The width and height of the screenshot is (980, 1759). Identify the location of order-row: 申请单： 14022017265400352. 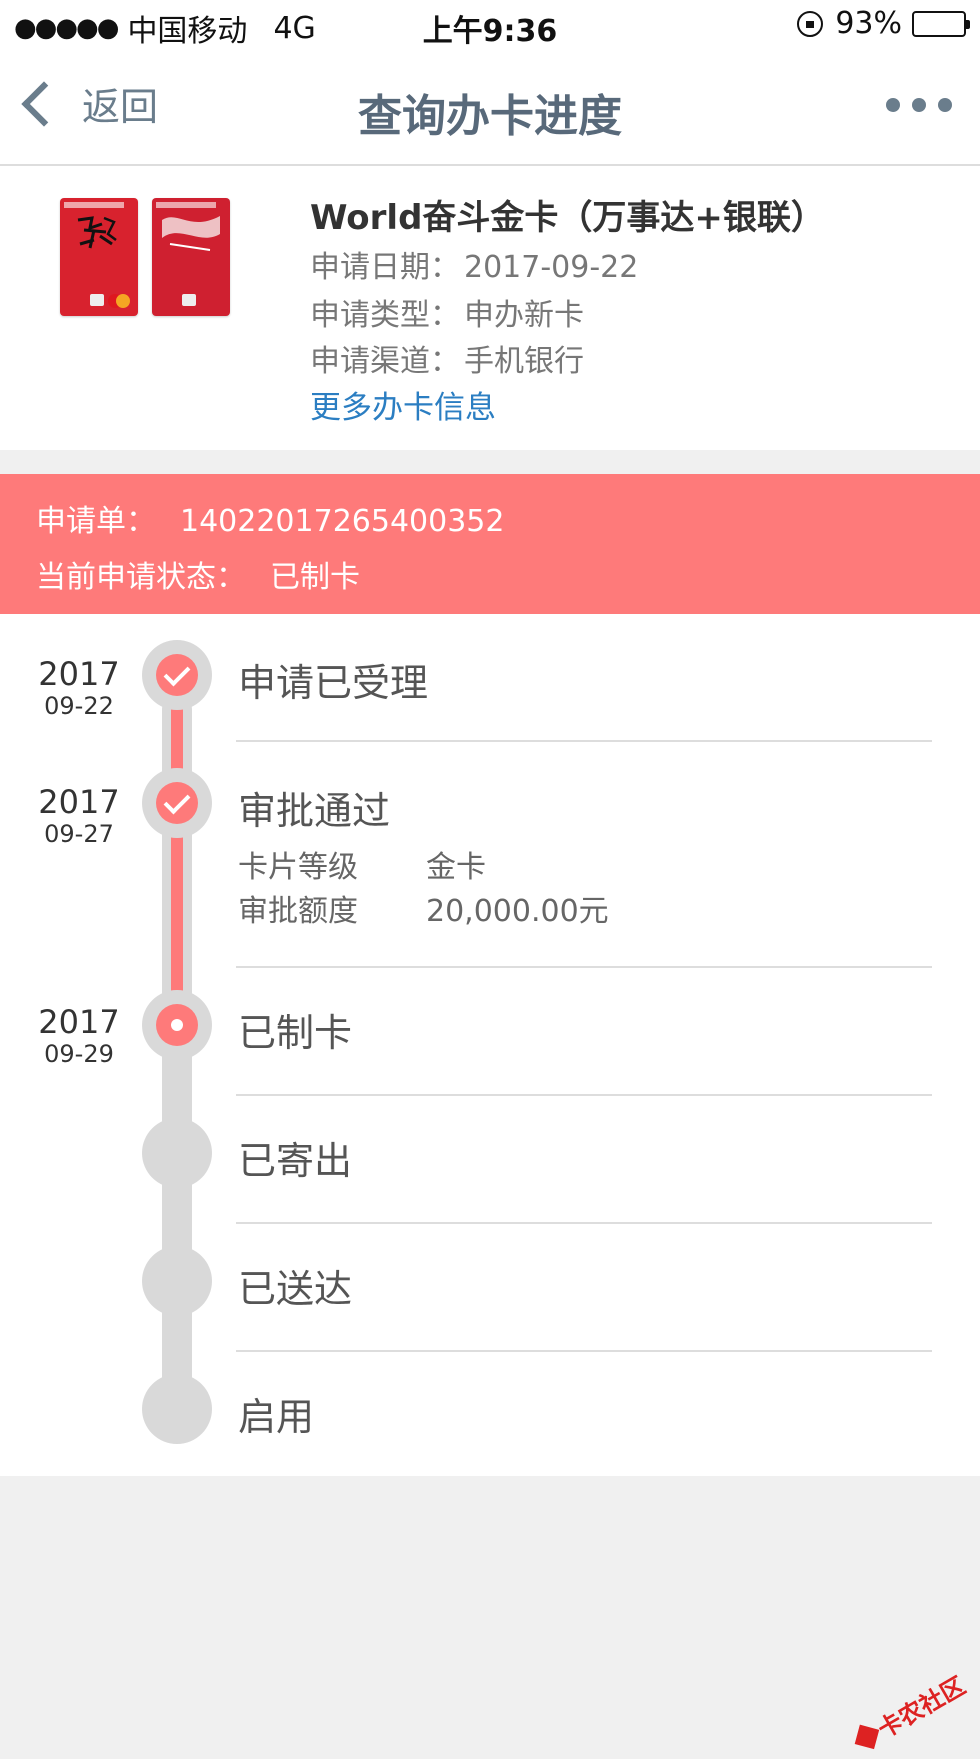
(270, 518).